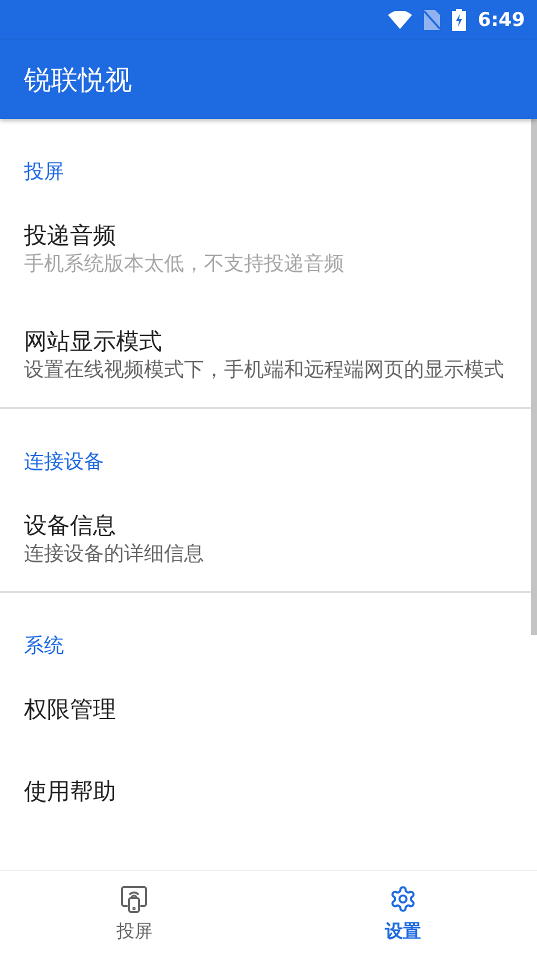 The width and height of the screenshot is (537, 956). What do you see at coordinates (264, 369) in the screenshot?
I see `item-summary: 设置在线视频模式下，手机端和远程端网页的显示模式` at bounding box center [264, 369].